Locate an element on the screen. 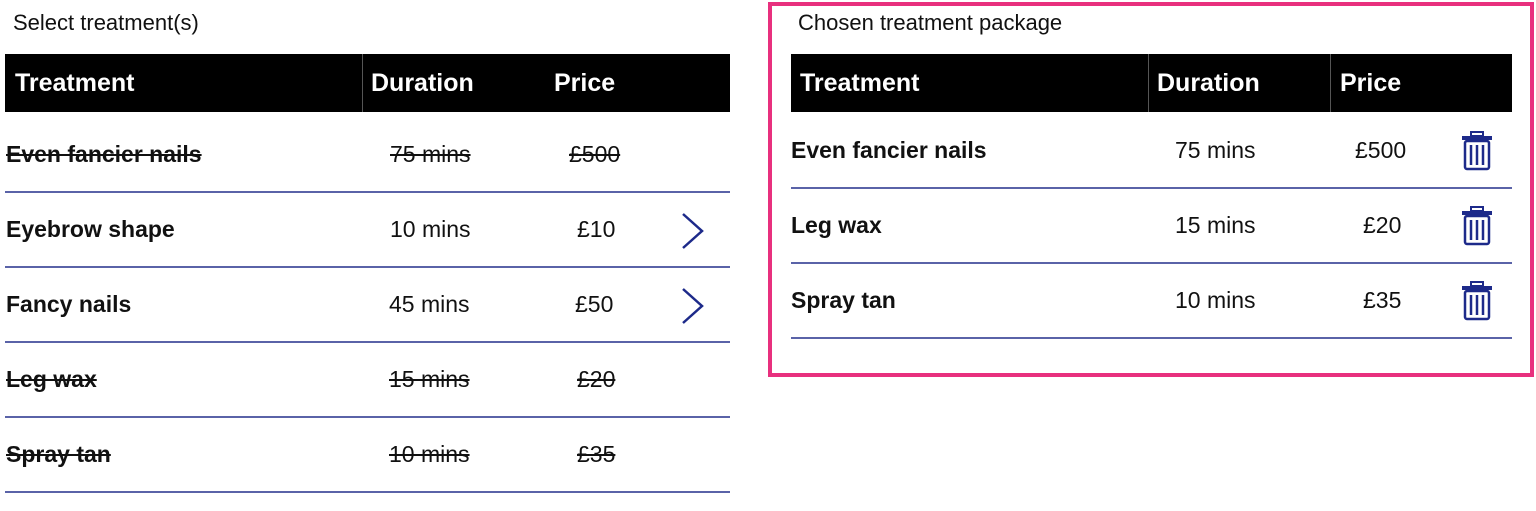 The width and height of the screenshot is (1536, 511). treatment-price: £50 is located at coordinates (594, 304).